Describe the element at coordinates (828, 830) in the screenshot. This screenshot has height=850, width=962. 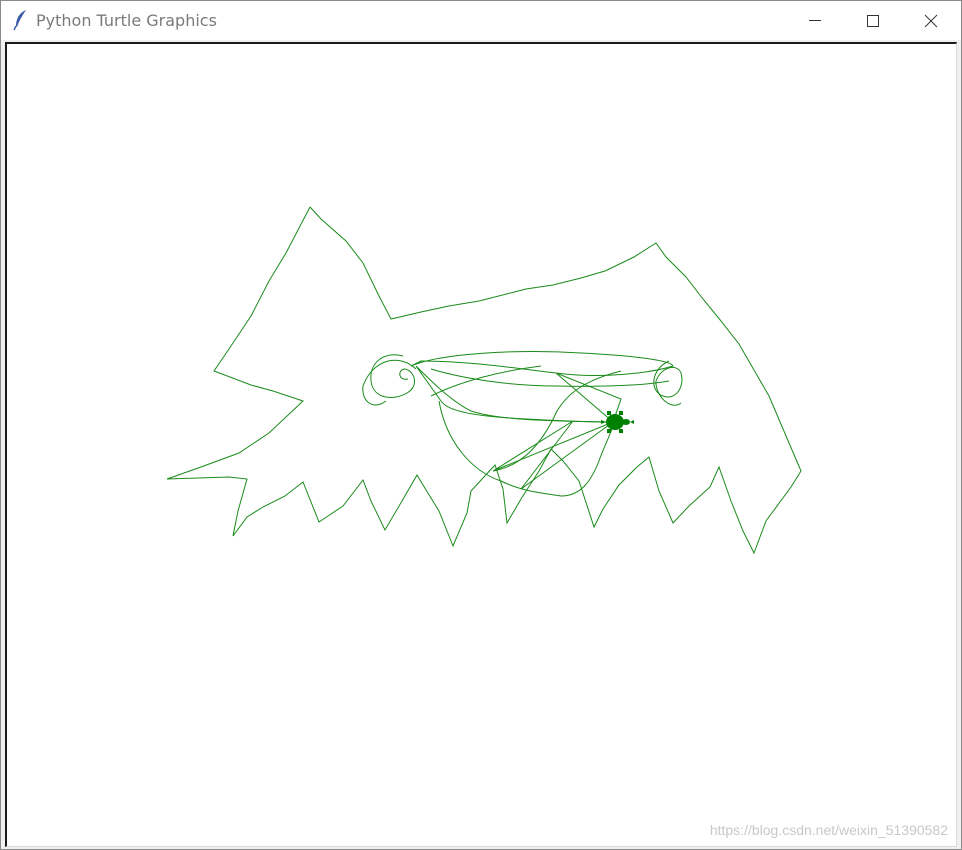
I see `watermark-text: https://blog.csdn.net/weixin_51390582` at that location.